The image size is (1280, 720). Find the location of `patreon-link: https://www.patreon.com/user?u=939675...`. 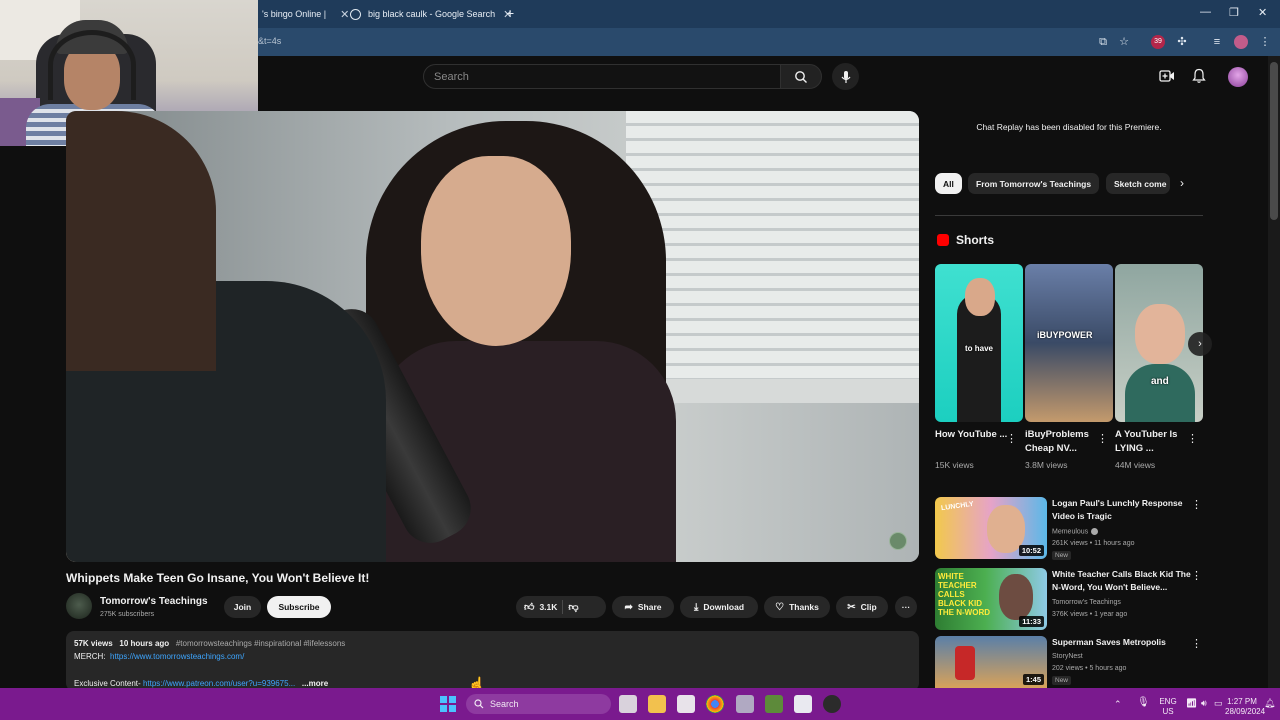

patreon-link: https://www.patreon.com/user?u=939675... is located at coordinates (219, 683).